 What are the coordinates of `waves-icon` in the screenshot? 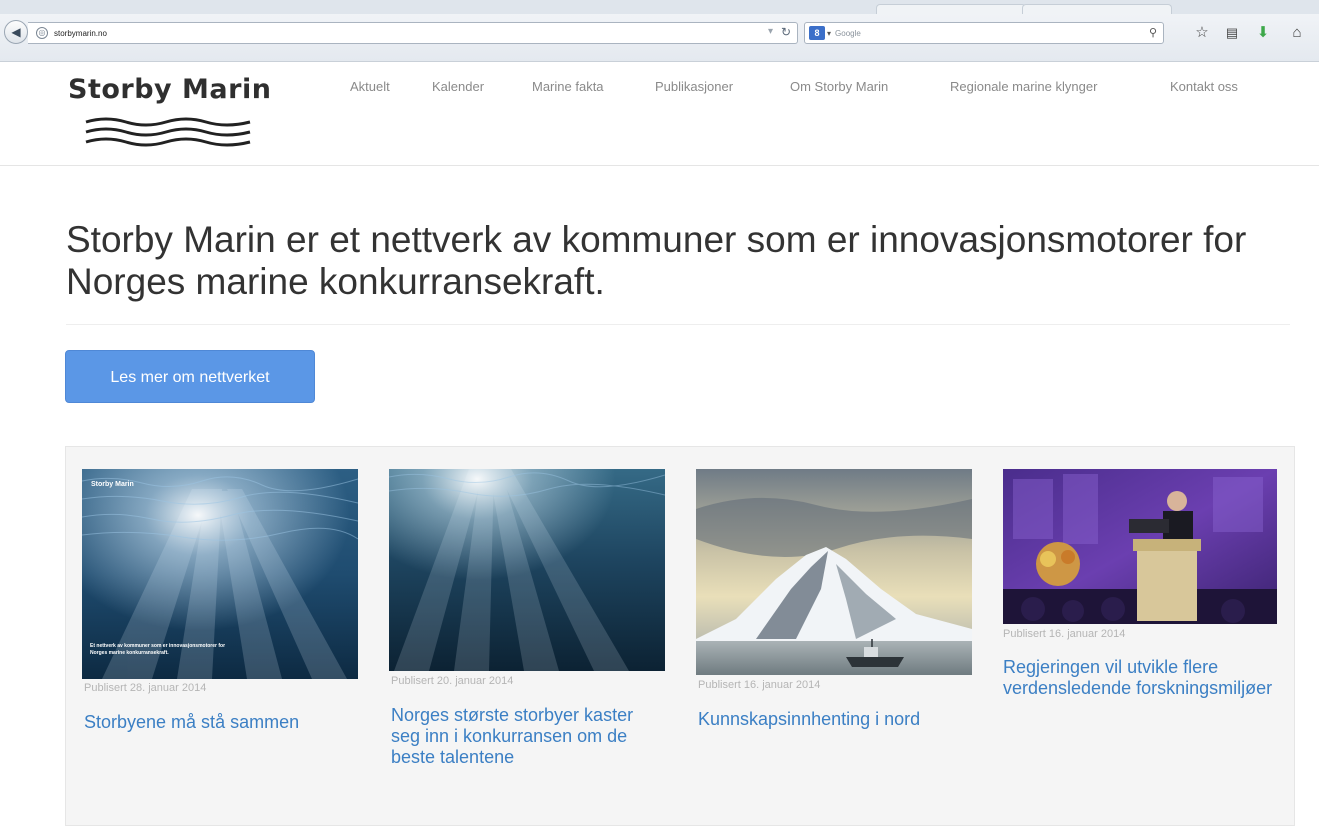 It's located at (168, 132).